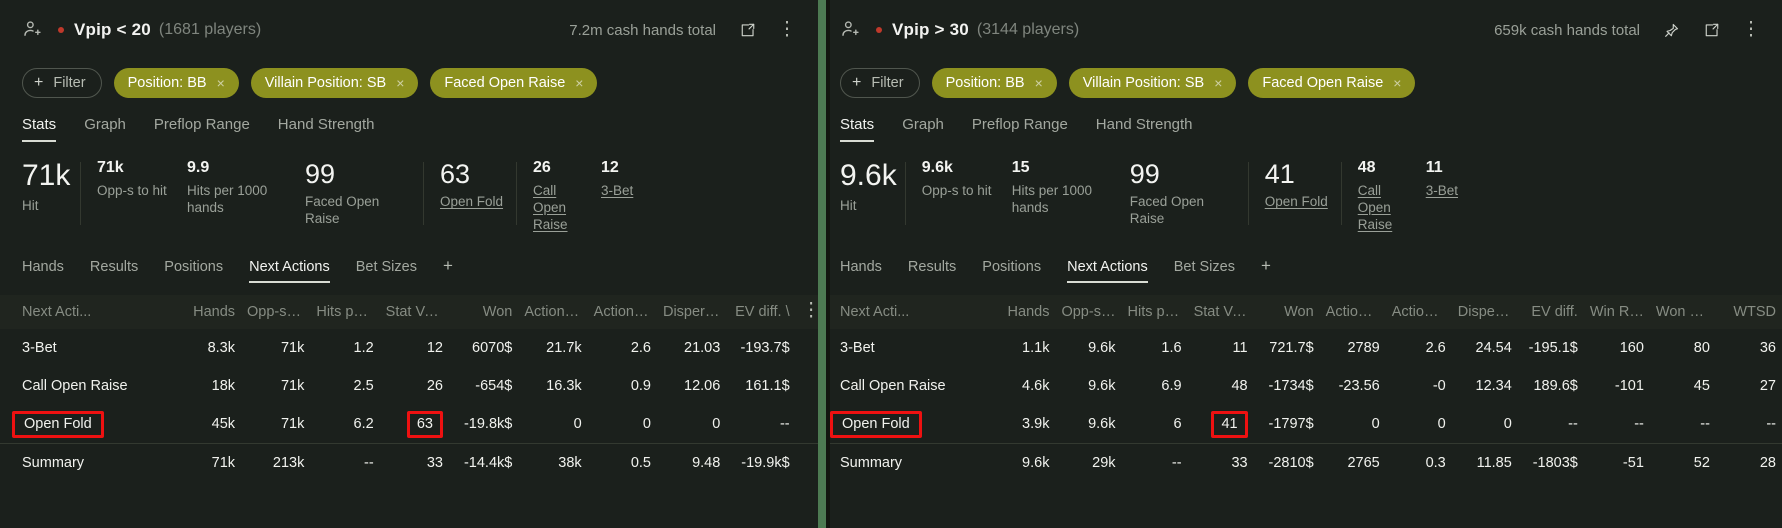 This screenshot has height=528, width=1782. What do you see at coordinates (1550, 312) in the screenshot?
I see `column-header: EV diff.` at bounding box center [1550, 312].